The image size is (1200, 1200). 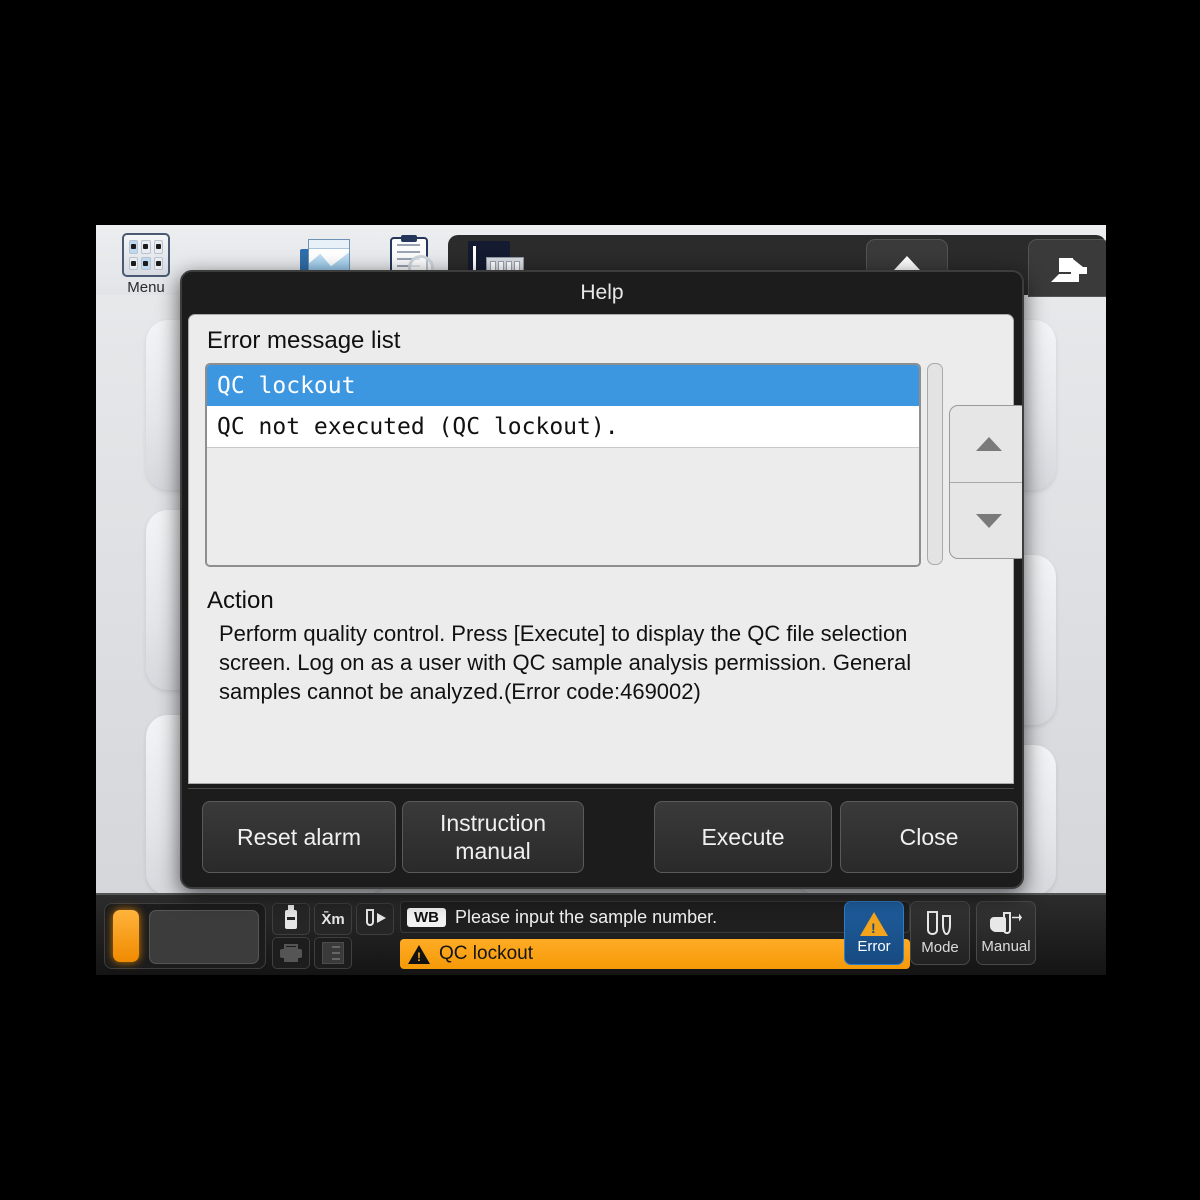 I want to click on manual-button: Manual, so click(x=1006, y=933).